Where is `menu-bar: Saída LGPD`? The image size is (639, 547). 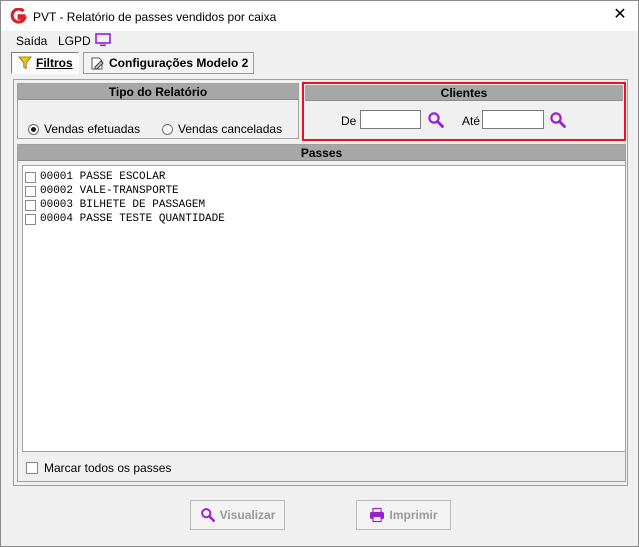
menu-bar: Saída LGPD is located at coordinates (319, 41).